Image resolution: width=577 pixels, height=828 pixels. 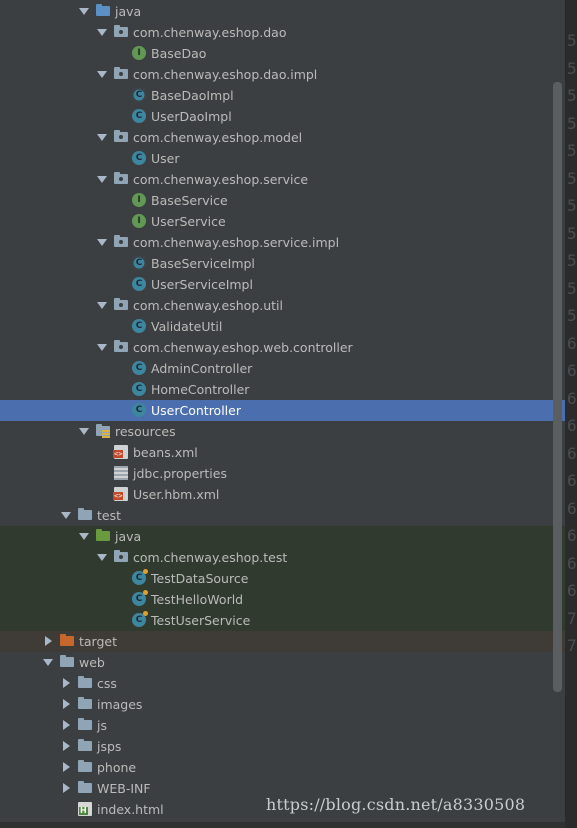 What do you see at coordinates (282, 641) in the screenshot?
I see `tree-node-target: target` at bounding box center [282, 641].